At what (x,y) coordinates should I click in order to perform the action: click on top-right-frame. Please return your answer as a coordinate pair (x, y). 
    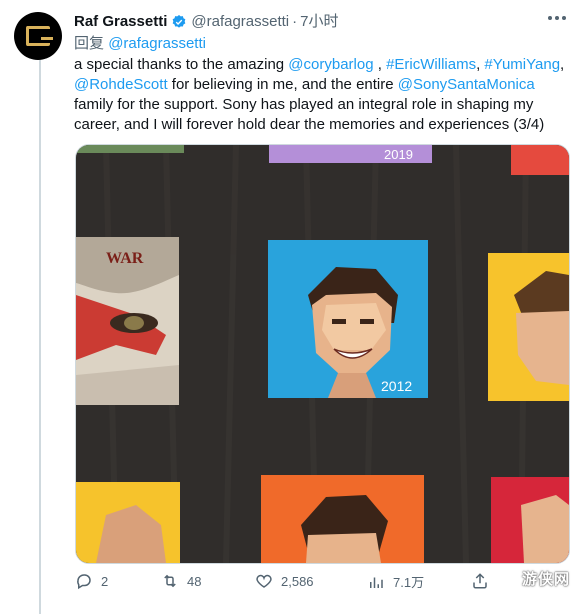
    Looking at the image, I should click on (540, 160).